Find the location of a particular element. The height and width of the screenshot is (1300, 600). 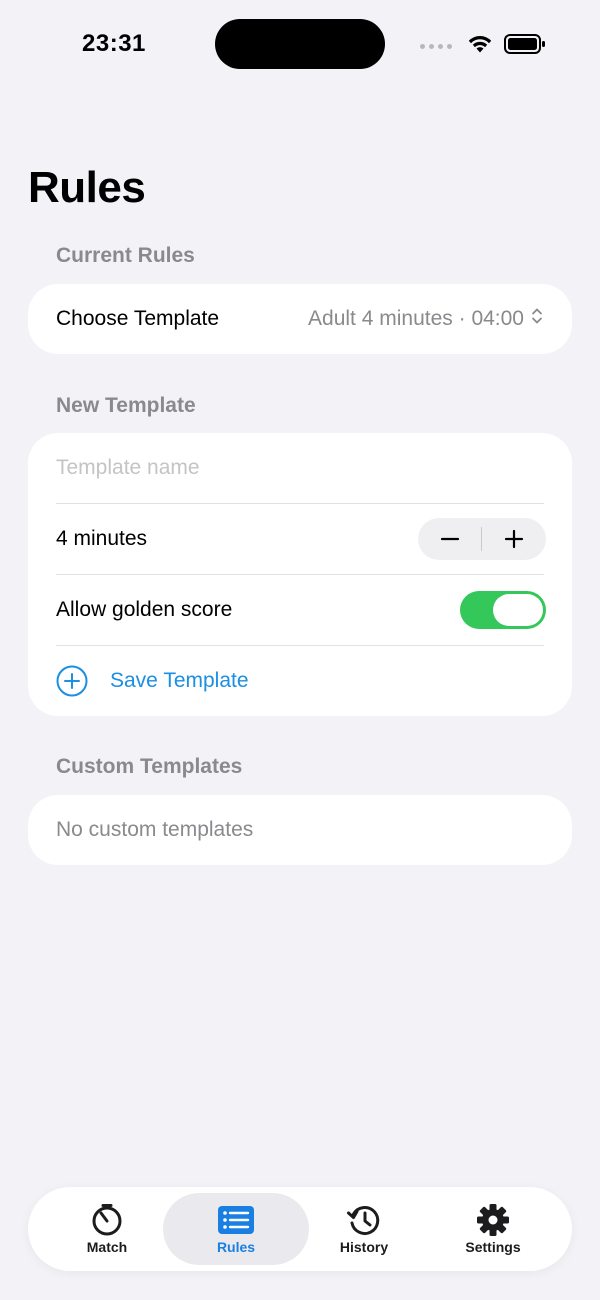

tab-label: Settings is located at coordinates (493, 1247).